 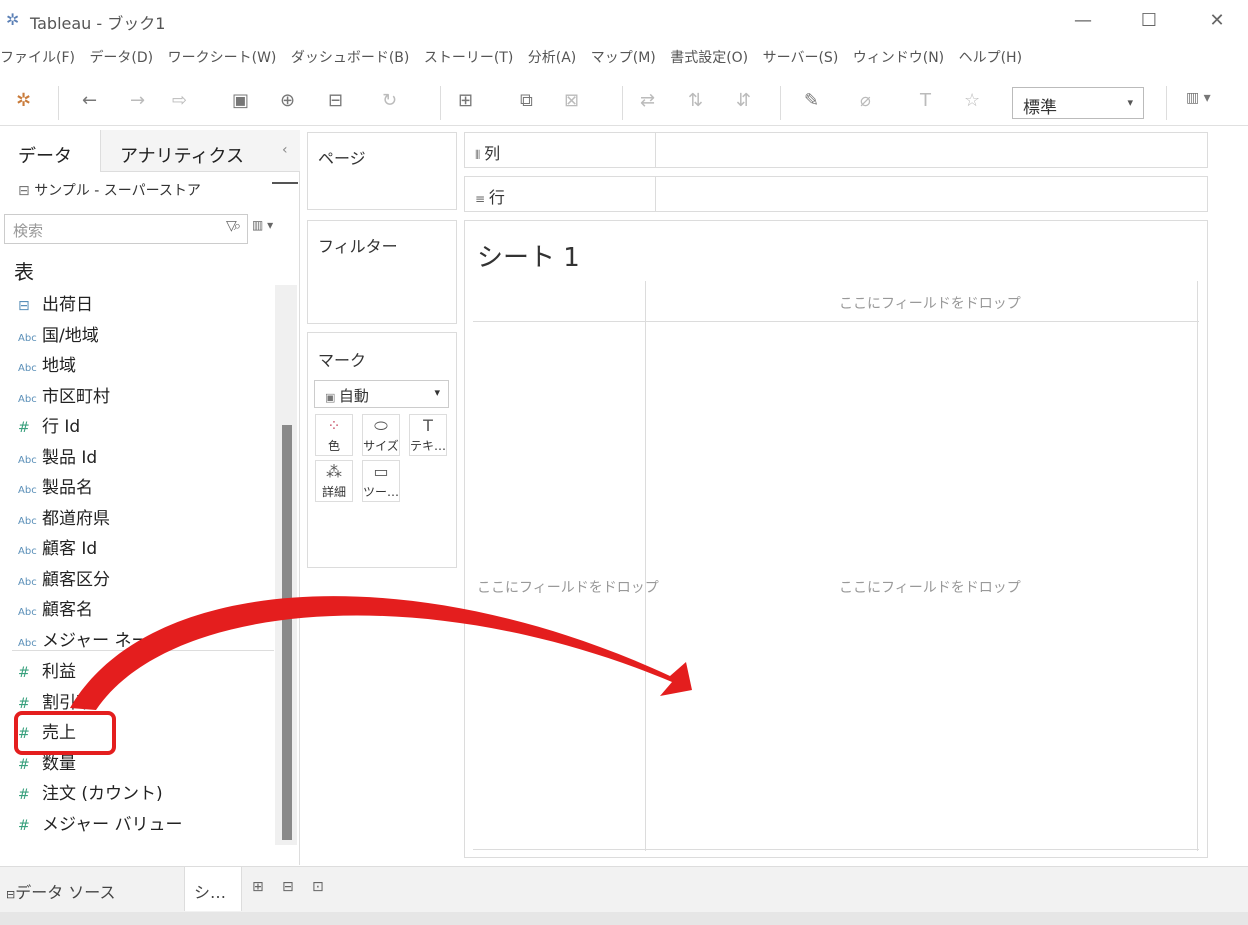 What do you see at coordinates (45, 155) in the screenshot?
I see `tab-data: データ` at bounding box center [45, 155].